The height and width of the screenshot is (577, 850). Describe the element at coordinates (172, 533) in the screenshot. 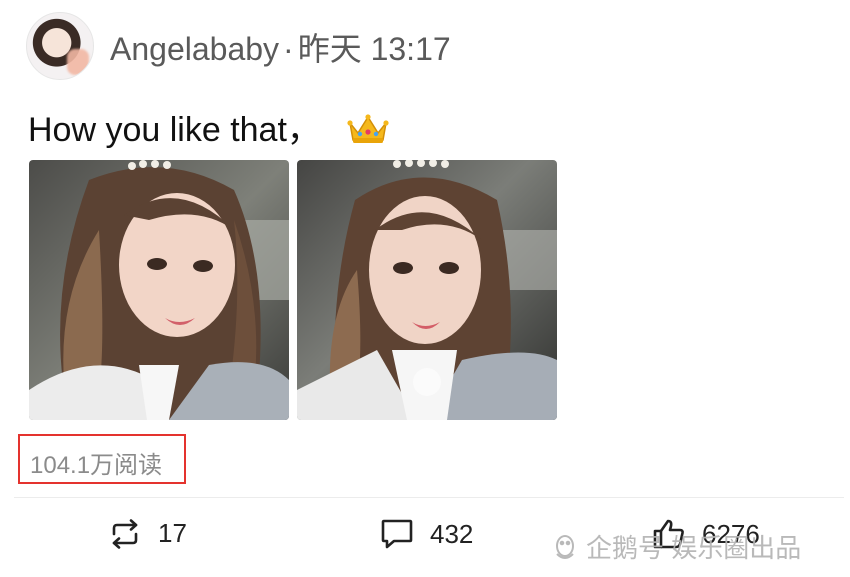

I see `repost-count: 17` at that location.